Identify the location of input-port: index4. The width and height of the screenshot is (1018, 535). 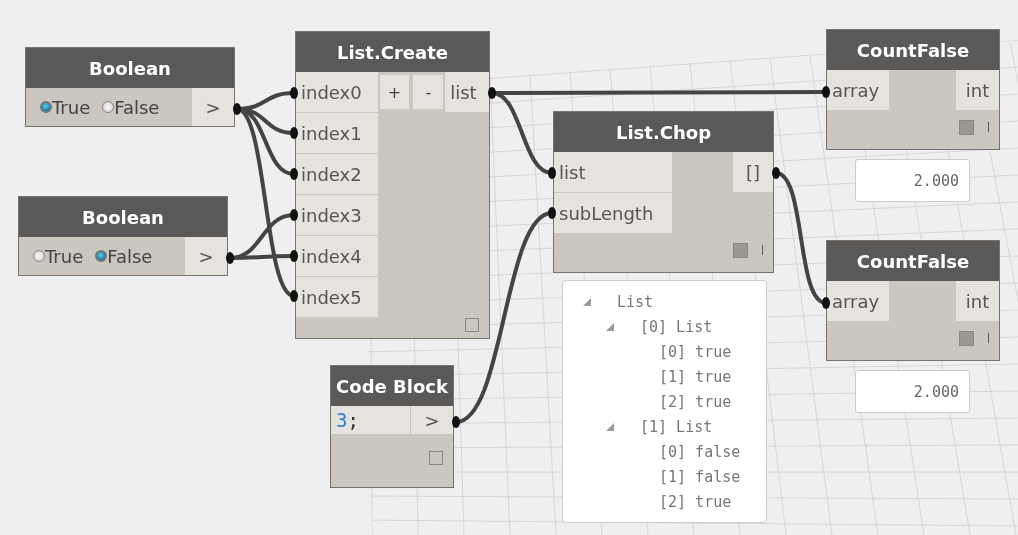
(337, 256).